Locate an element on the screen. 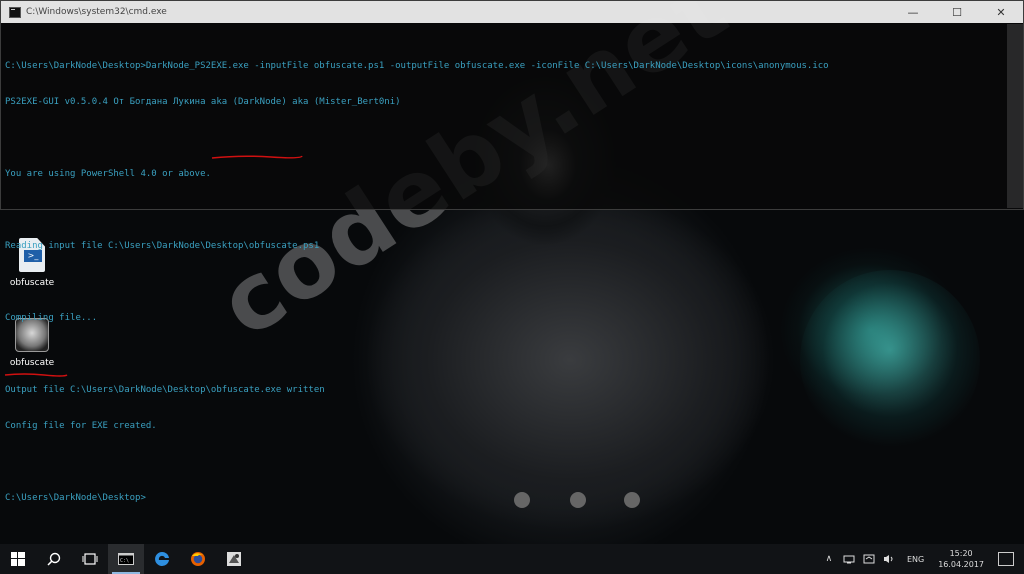 This screenshot has width=1024, height=574. terminal-prompt: C:\Users\DarkNode\Desktop> is located at coordinates (75, 498).